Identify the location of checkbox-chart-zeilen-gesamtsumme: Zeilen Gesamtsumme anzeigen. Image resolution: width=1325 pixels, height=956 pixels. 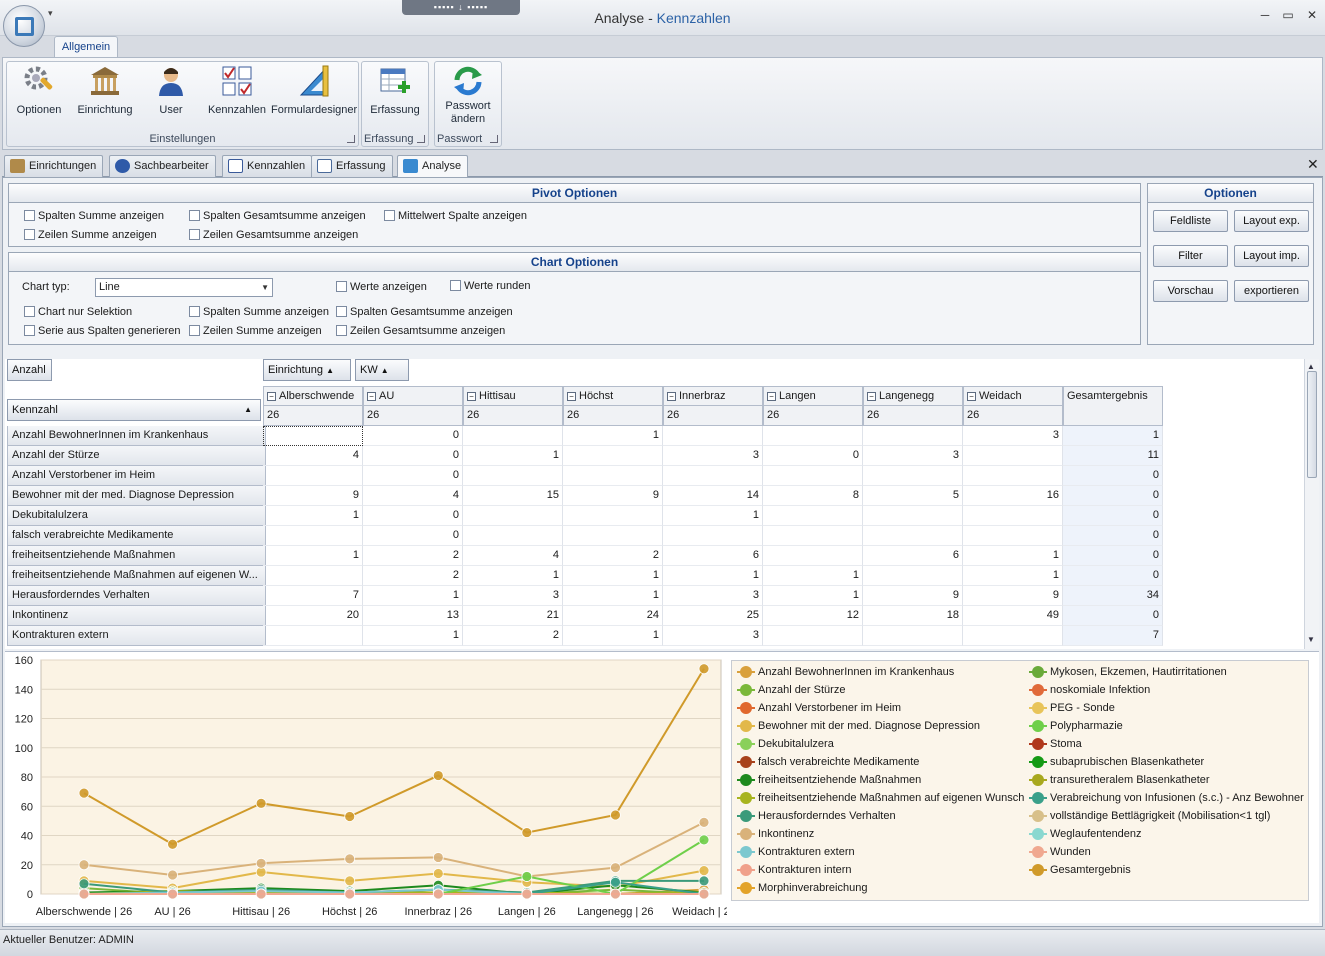
(420, 332).